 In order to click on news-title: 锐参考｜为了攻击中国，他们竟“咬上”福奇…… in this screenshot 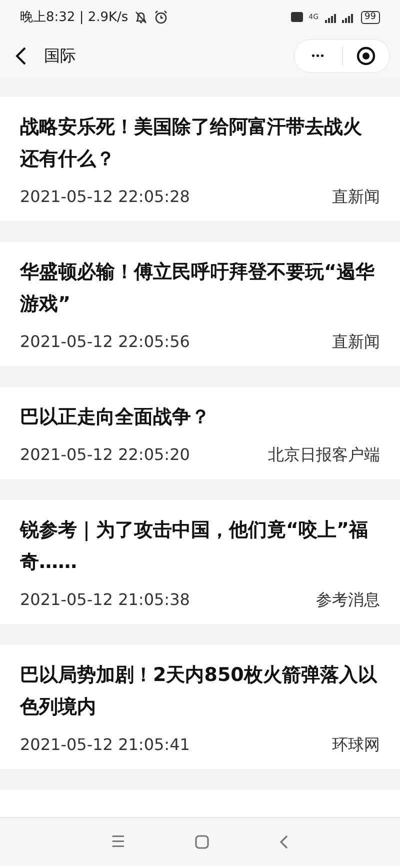, I will do `click(194, 546)`.